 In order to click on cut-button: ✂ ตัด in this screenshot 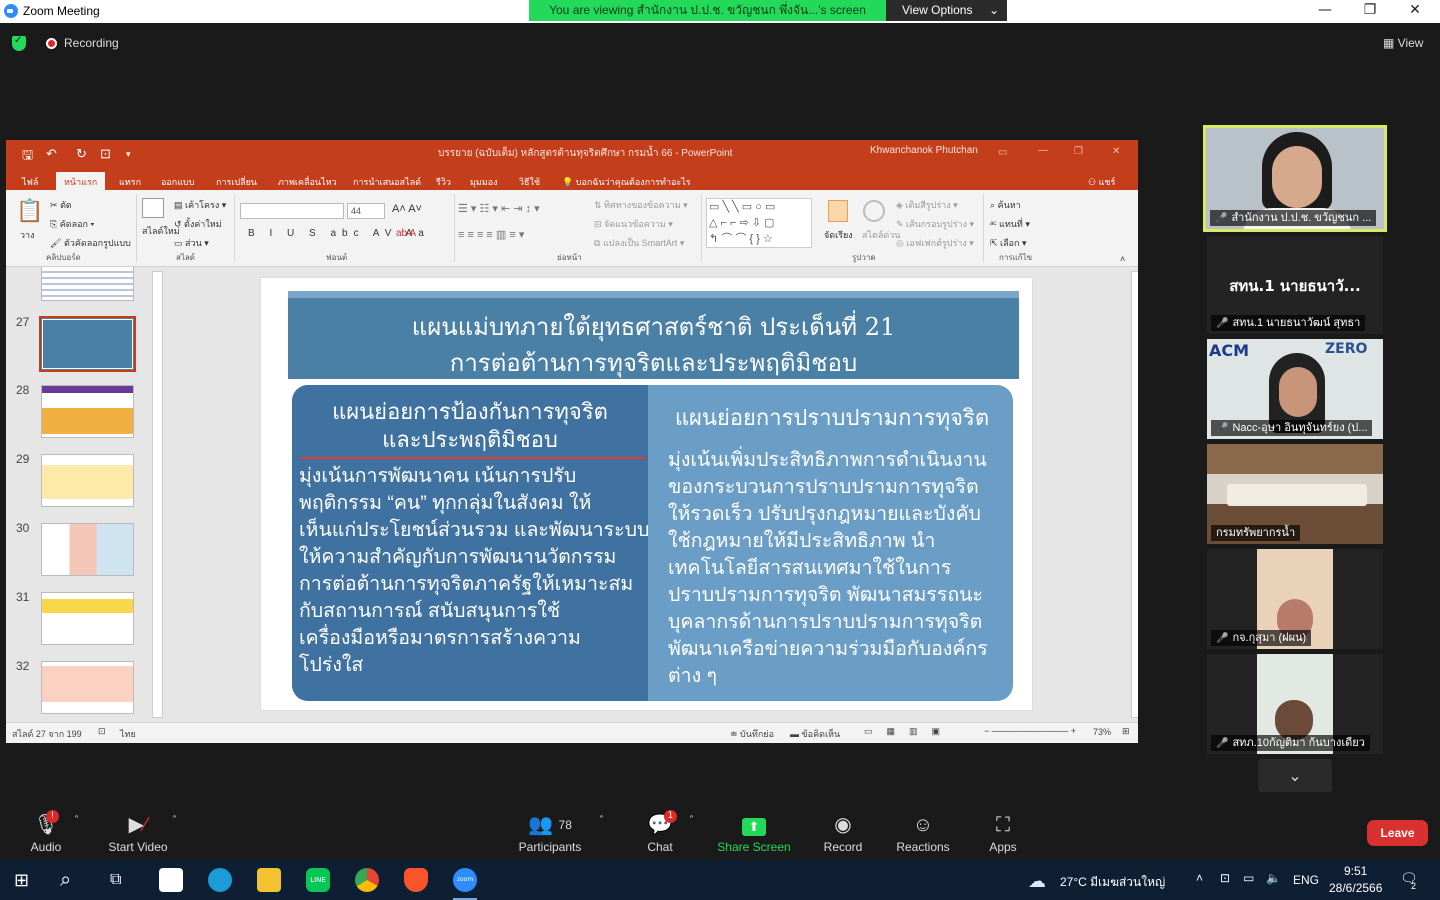, I will do `click(61, 205)`.